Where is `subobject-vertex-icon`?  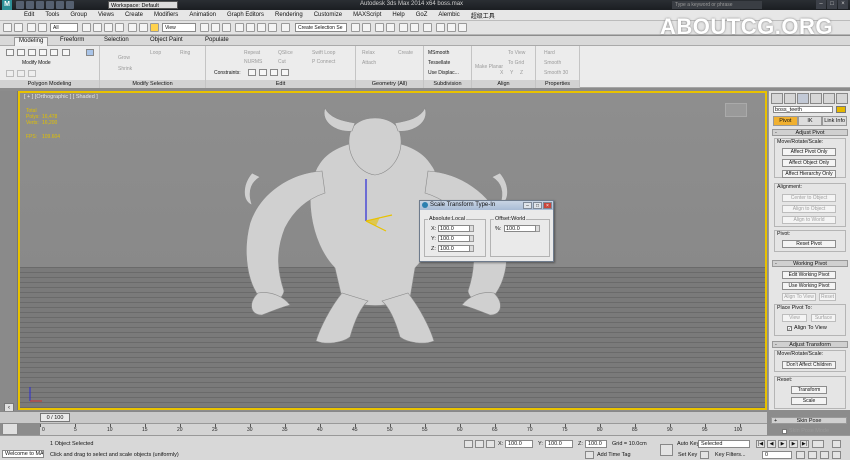
subobject-vertex-icon is located at coordinates (10, 52).